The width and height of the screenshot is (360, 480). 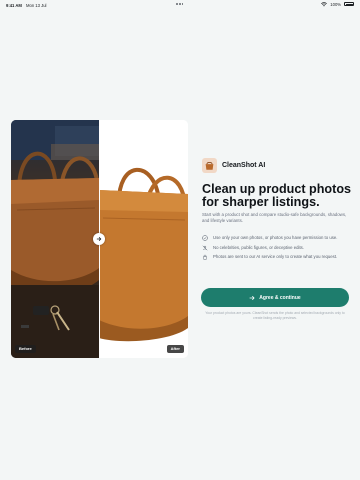 What do you see at coordinates (36, 5) in the screenshot?
I see `status-date: Mon 13 Jul` at bounding box center [36, 5].